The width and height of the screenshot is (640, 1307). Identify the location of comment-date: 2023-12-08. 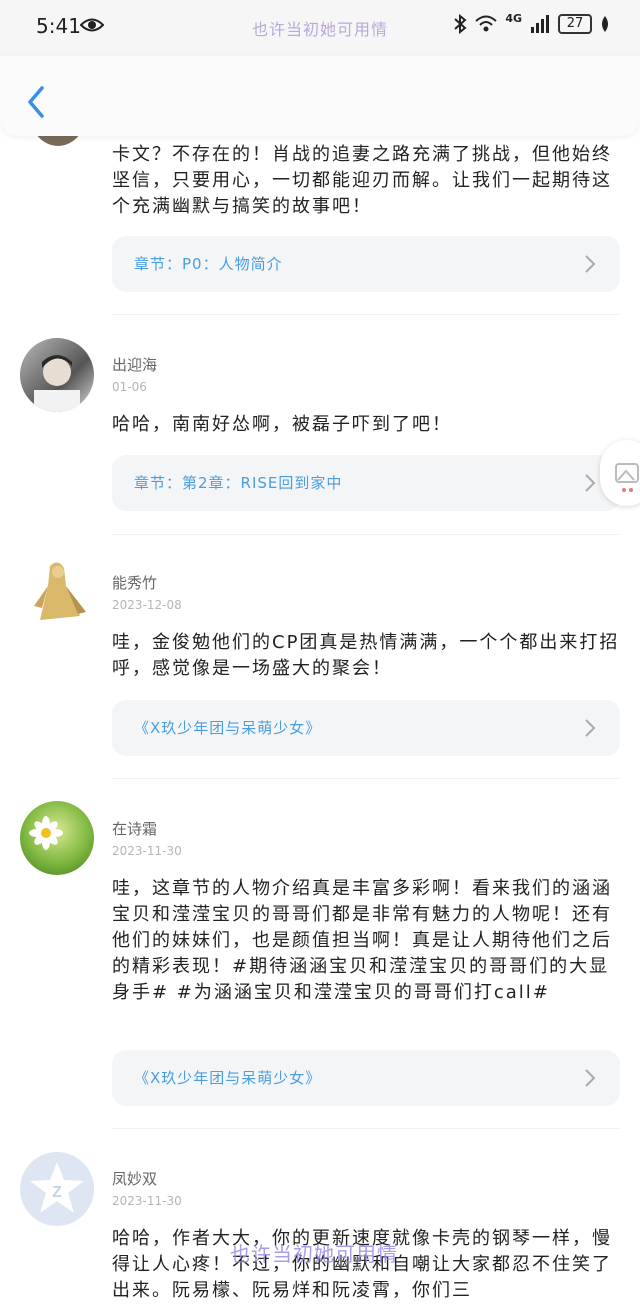
(147, 605).